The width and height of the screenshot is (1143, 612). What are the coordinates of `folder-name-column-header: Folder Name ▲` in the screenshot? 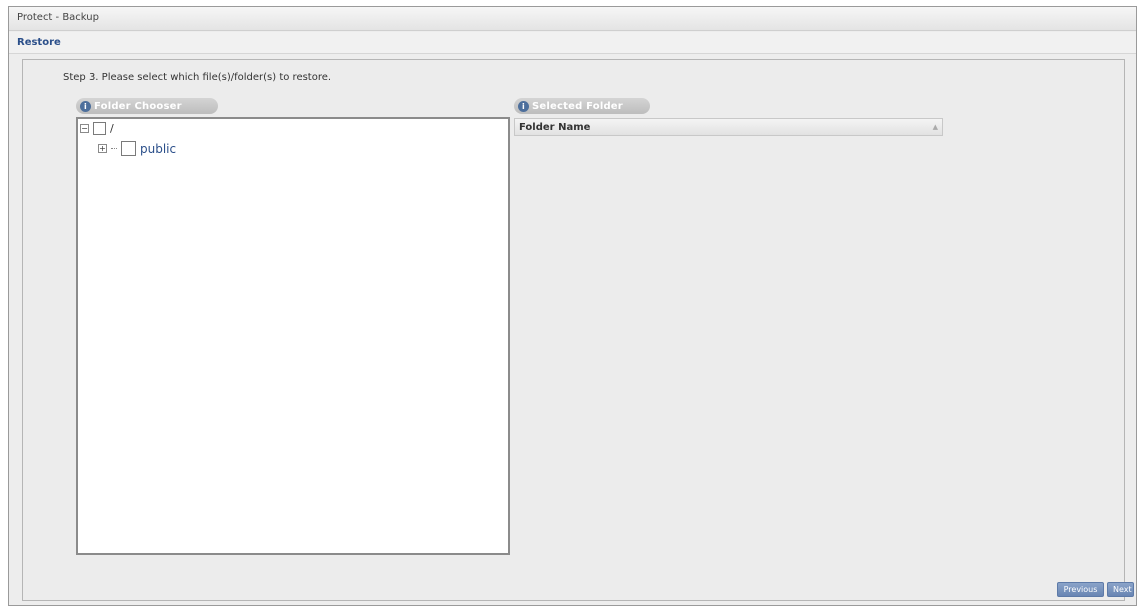 It's located at (728, 127).